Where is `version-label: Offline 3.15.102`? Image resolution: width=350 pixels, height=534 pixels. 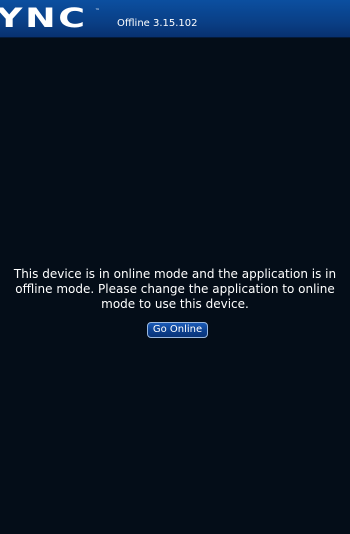
version-label: Offline 3.15.102 is located at coordinates (157, 23).